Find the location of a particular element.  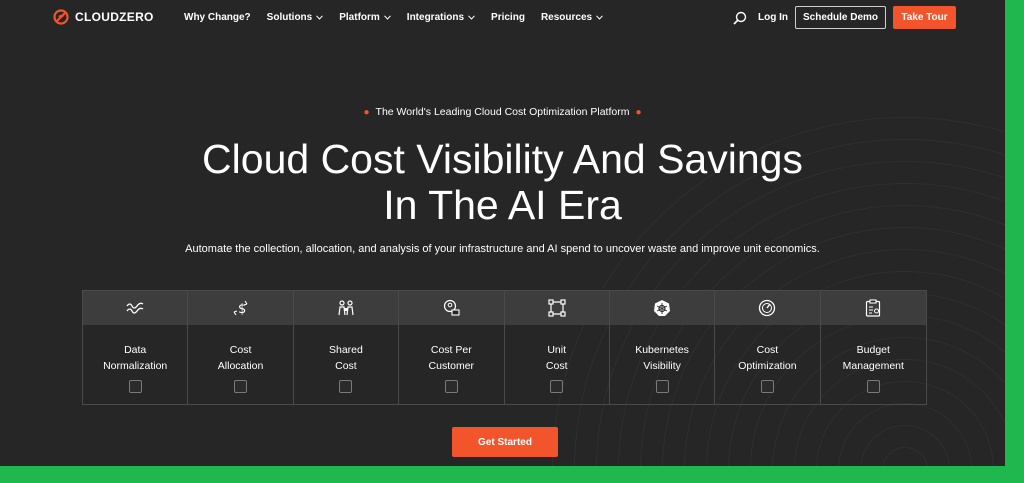

nav-item-label: Pricing is located at coordinates (508, 17).